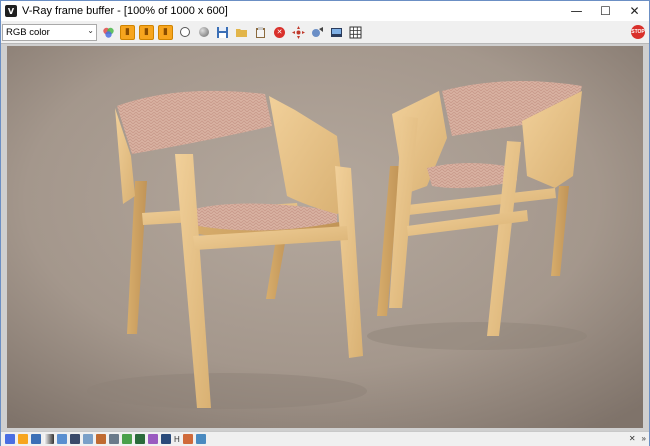 Image resolution: width=650 pixels, height=446 pixels. What do you see at coordinates (632, 438) in the screenshot?
I see `close-panel-icon: ✕` at bounding box center [632, 438].